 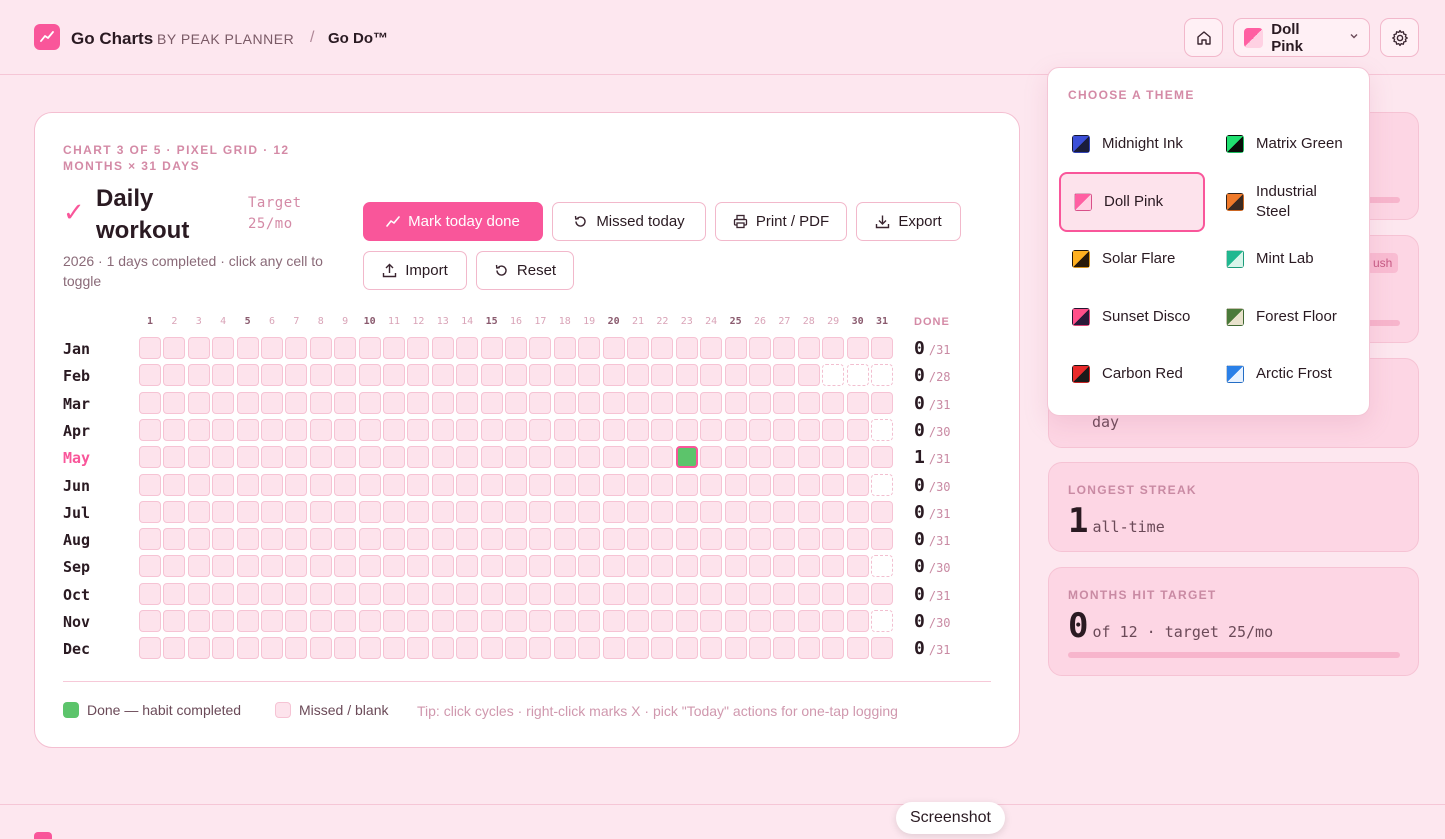 I want to click on theme-option-doll-pink: Doll Pink, so click(x=1132, y=201).